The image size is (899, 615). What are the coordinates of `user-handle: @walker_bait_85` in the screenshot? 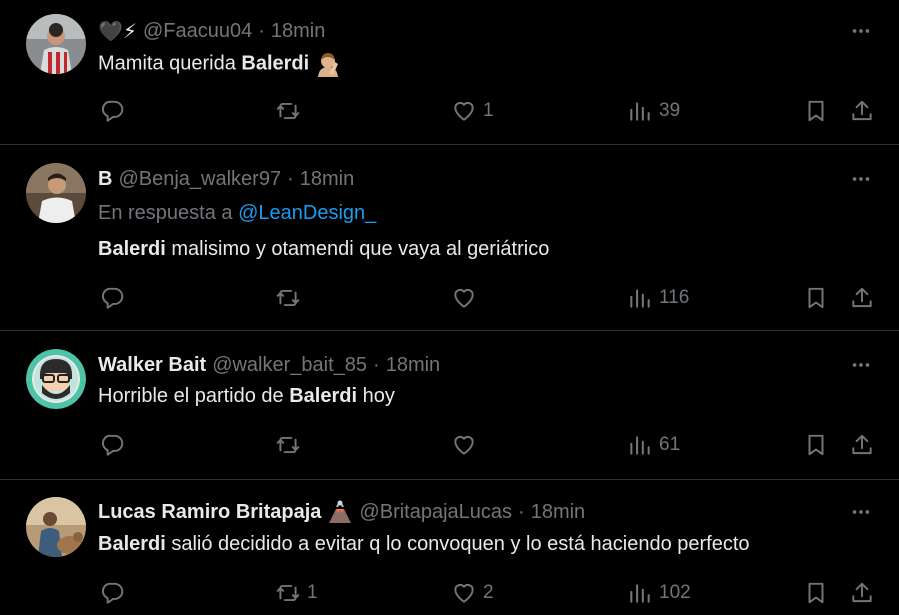 It's located at (289, 365).